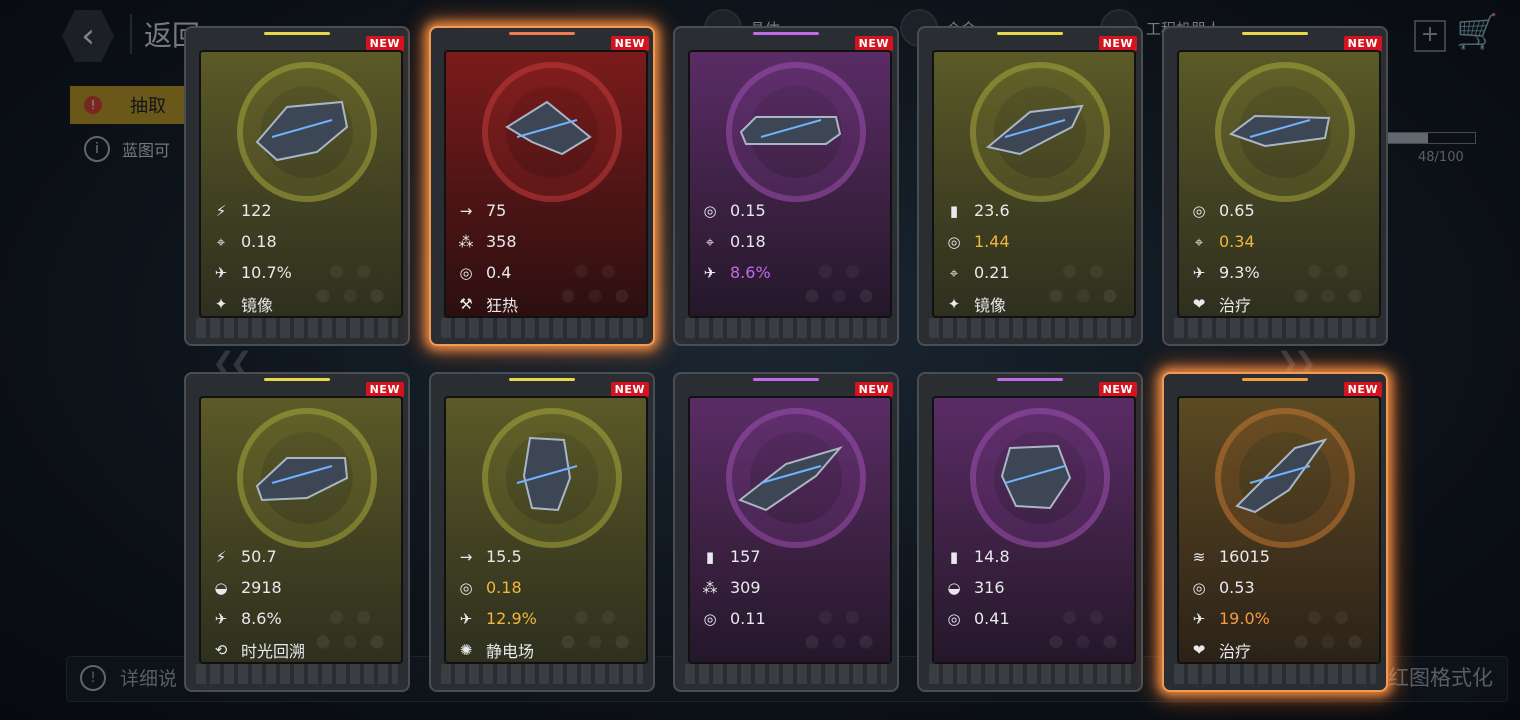 The width and height of the screenshot is (1520, 720). What do you see at coordinates (1034, 241) in the screenshot?
I see `stat-row: ◎ 1.44` at bounding box center [1034, 241].